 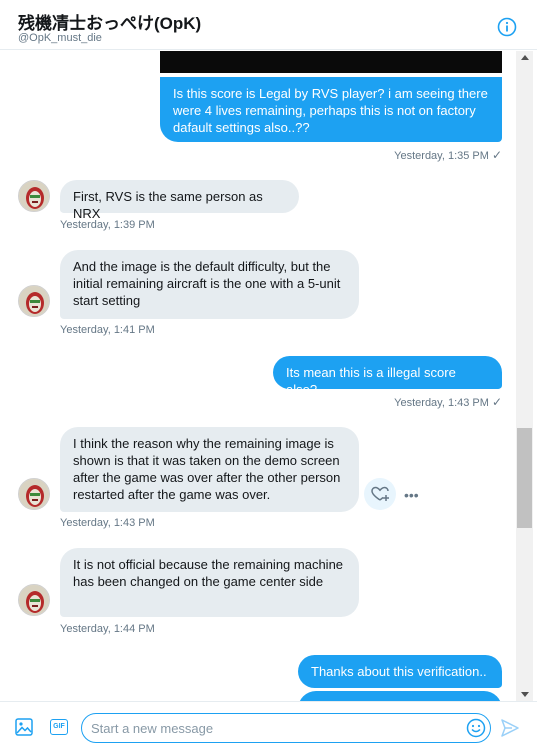 I want to click on message-bubble-outgoing: Thanks about this verification.., so click(x=400, y=671).